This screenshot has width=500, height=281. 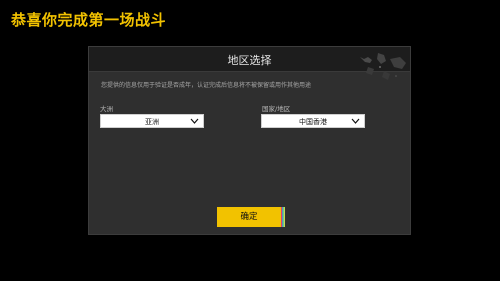 What do you see at coordinates (89, 20) in the screenshot?
I see `page-title: 恭喜你完成第一场战斗` at bounding box center [89, 20].